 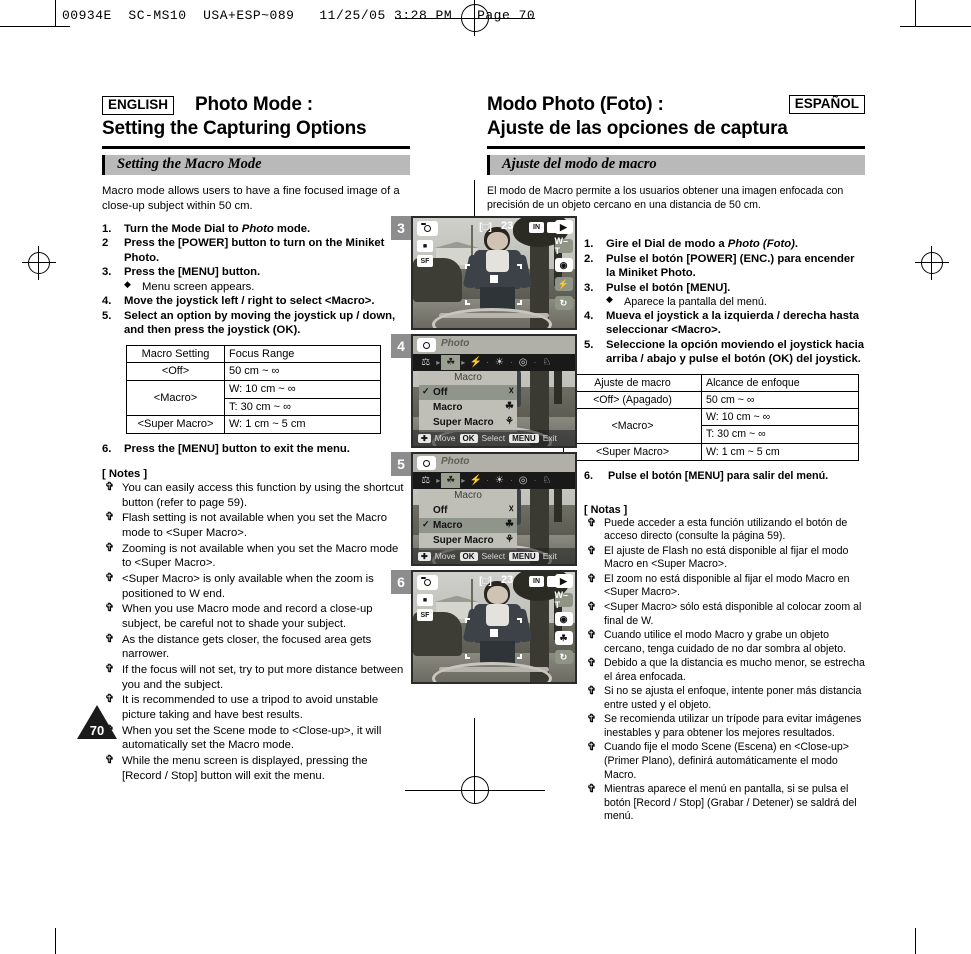 I want to click on af-mark-tr, so click(x=519, y=620).